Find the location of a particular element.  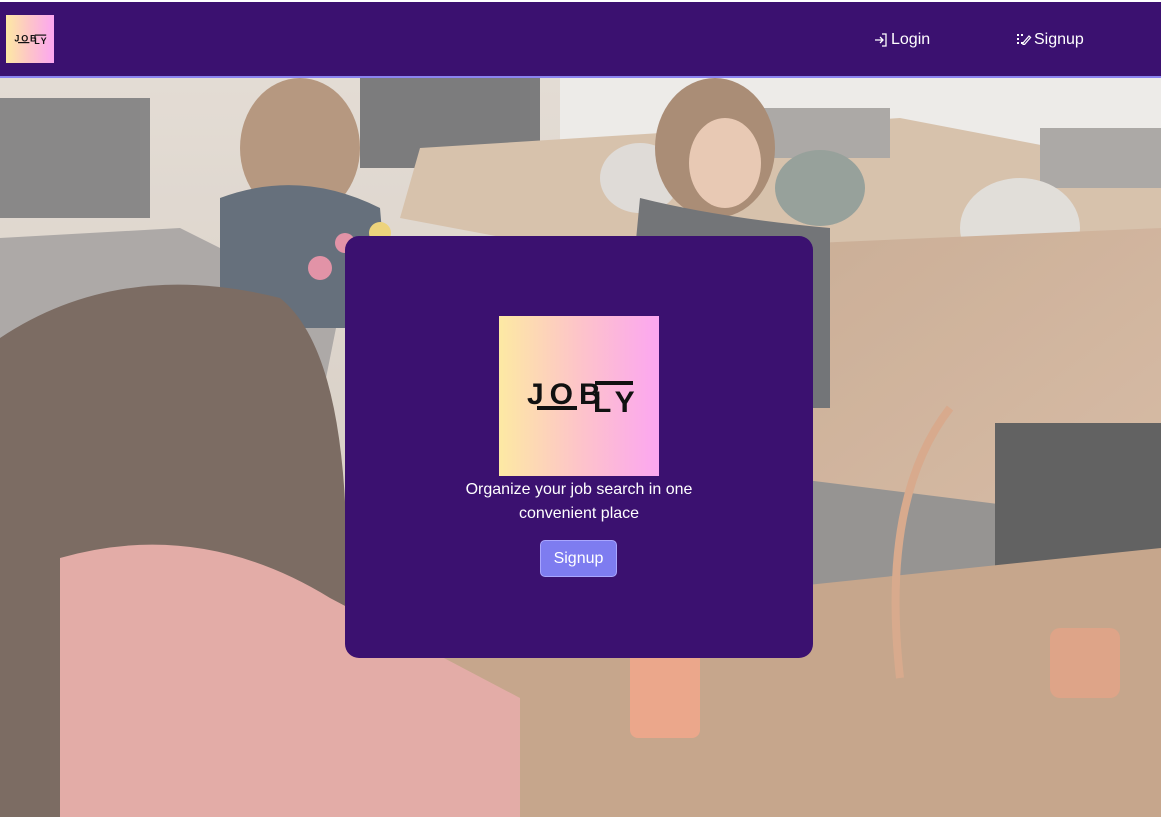

login-arrow-icon is located at coordinates (881, 40).